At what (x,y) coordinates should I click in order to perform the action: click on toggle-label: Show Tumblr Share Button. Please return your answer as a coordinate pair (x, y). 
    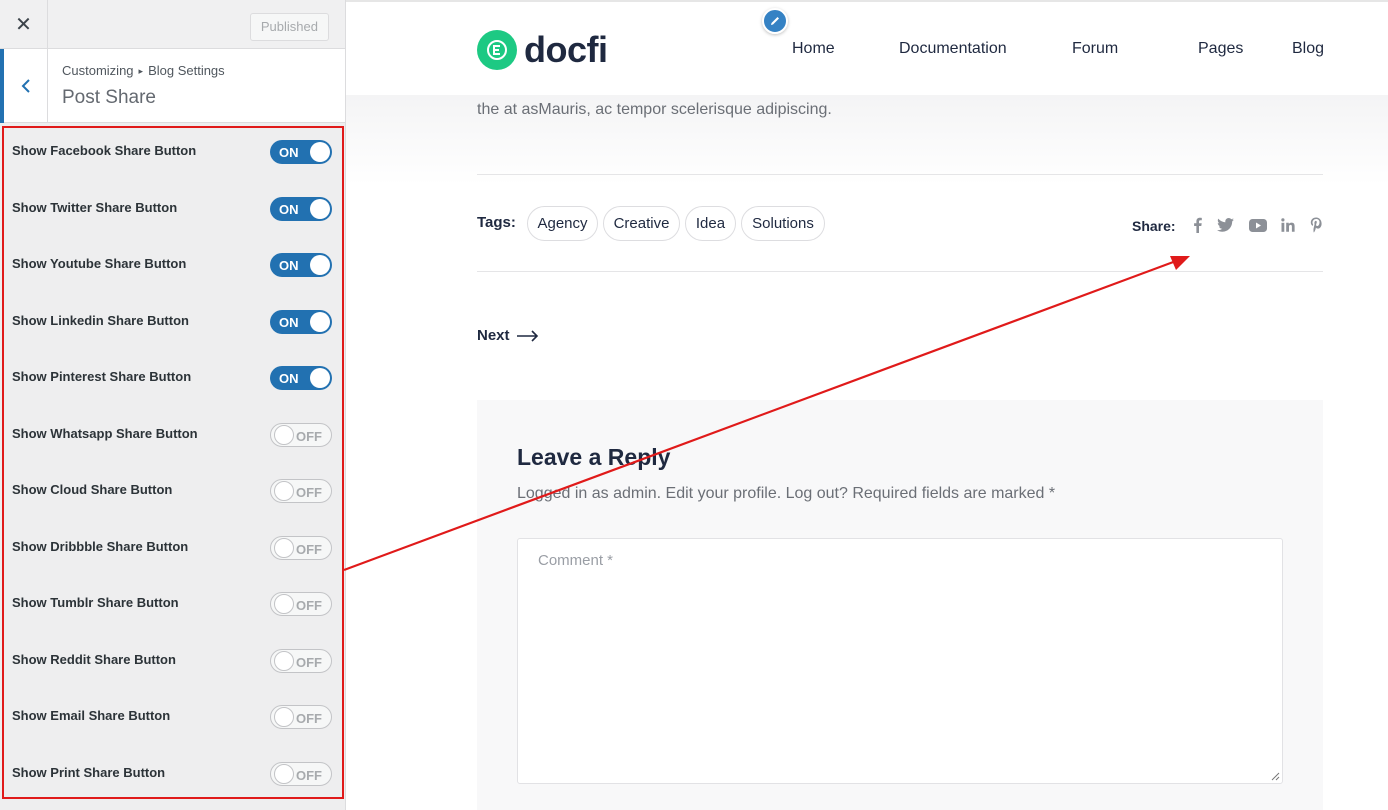
    Looking at the image, I should click on (95, 602).